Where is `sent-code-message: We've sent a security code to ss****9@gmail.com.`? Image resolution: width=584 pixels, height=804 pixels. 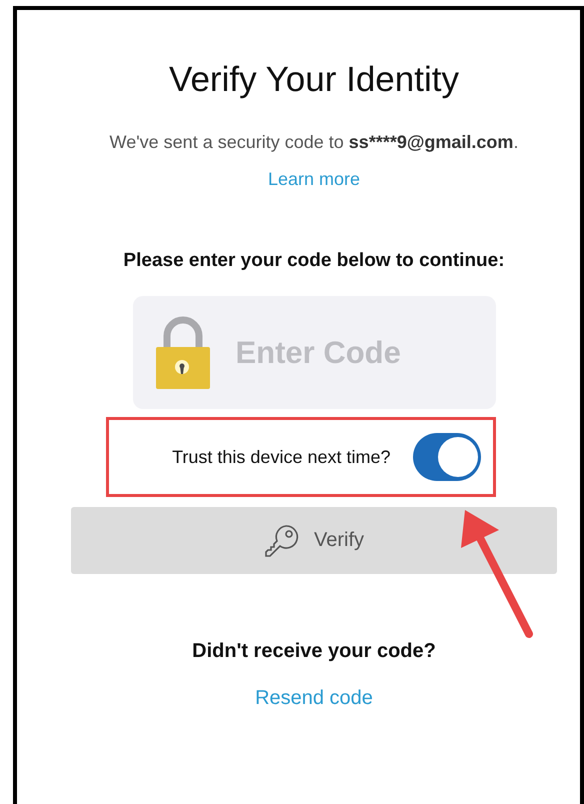 sent-code-message: We've sent a security code to ss****9@gmail.com. is located at coordinates (314, 142).